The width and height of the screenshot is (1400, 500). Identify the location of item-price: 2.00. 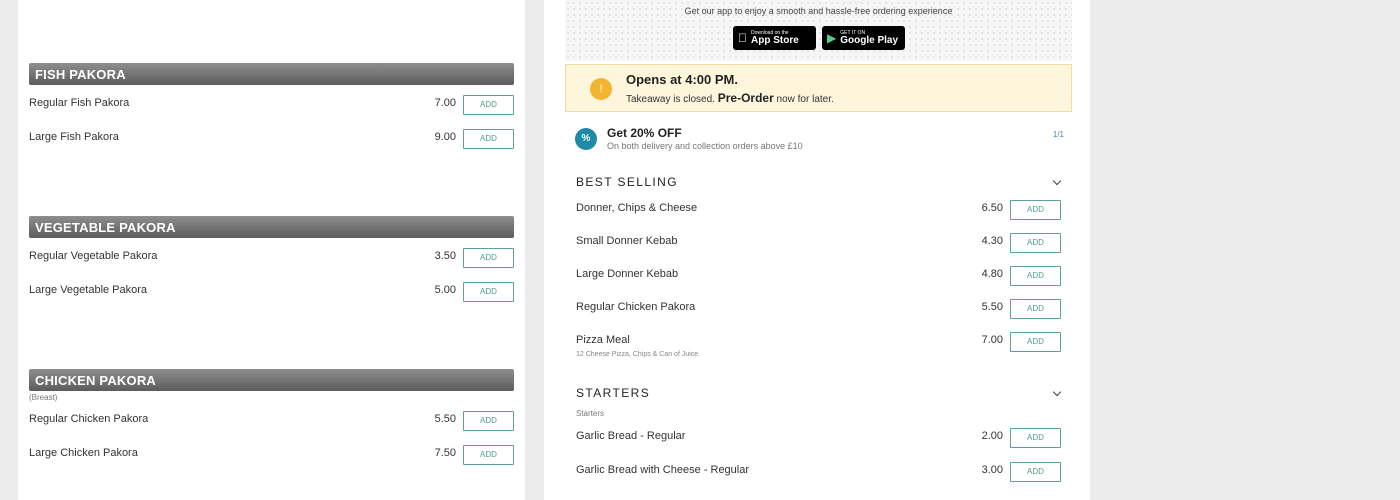
(992, 436).